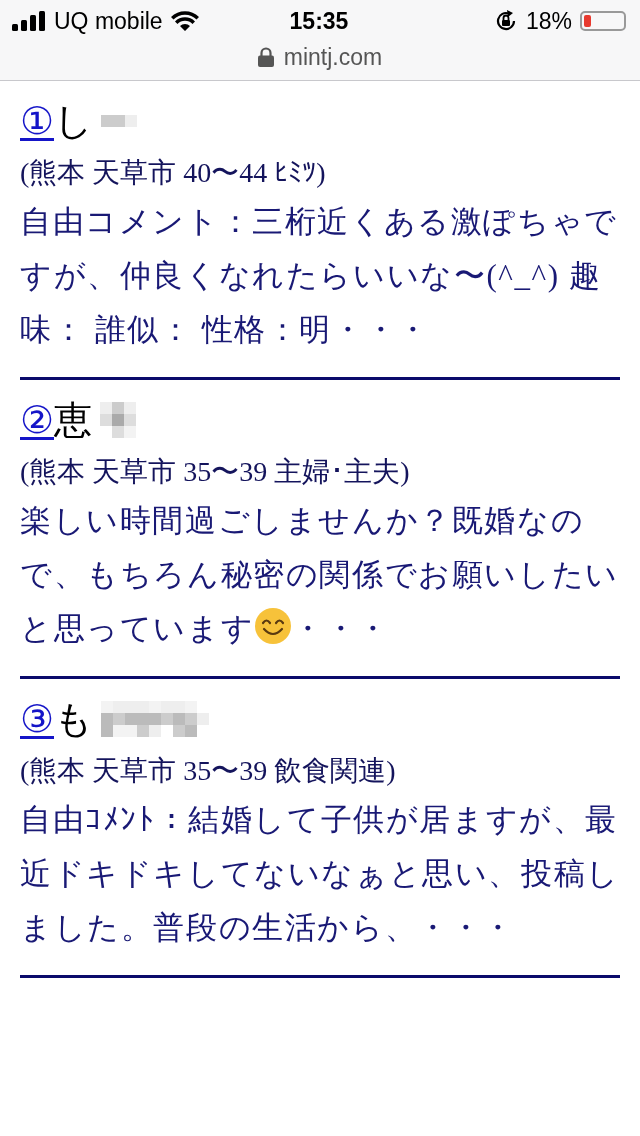 The image size is (640, 1136). I want to click on smiling-face-icon, so click(273, 626).